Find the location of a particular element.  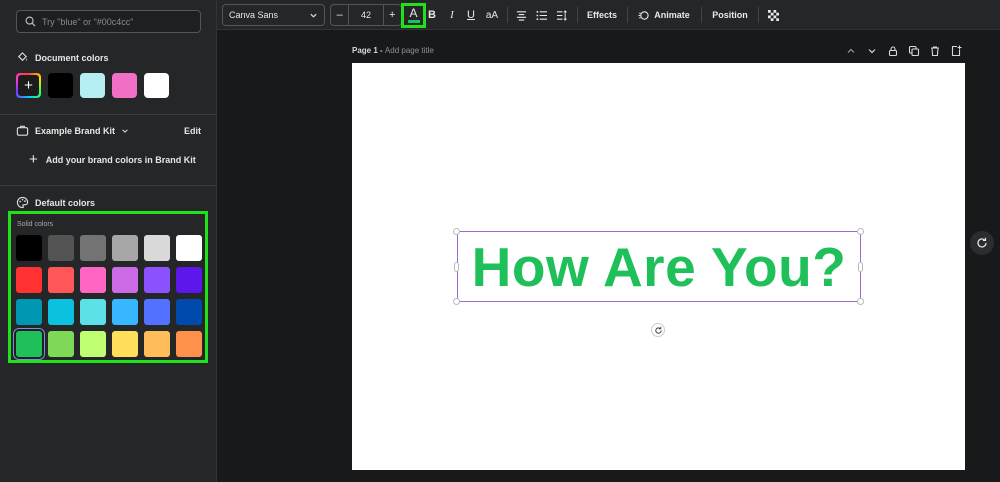

brand-kit-icon is located at coordinates (22, 130).